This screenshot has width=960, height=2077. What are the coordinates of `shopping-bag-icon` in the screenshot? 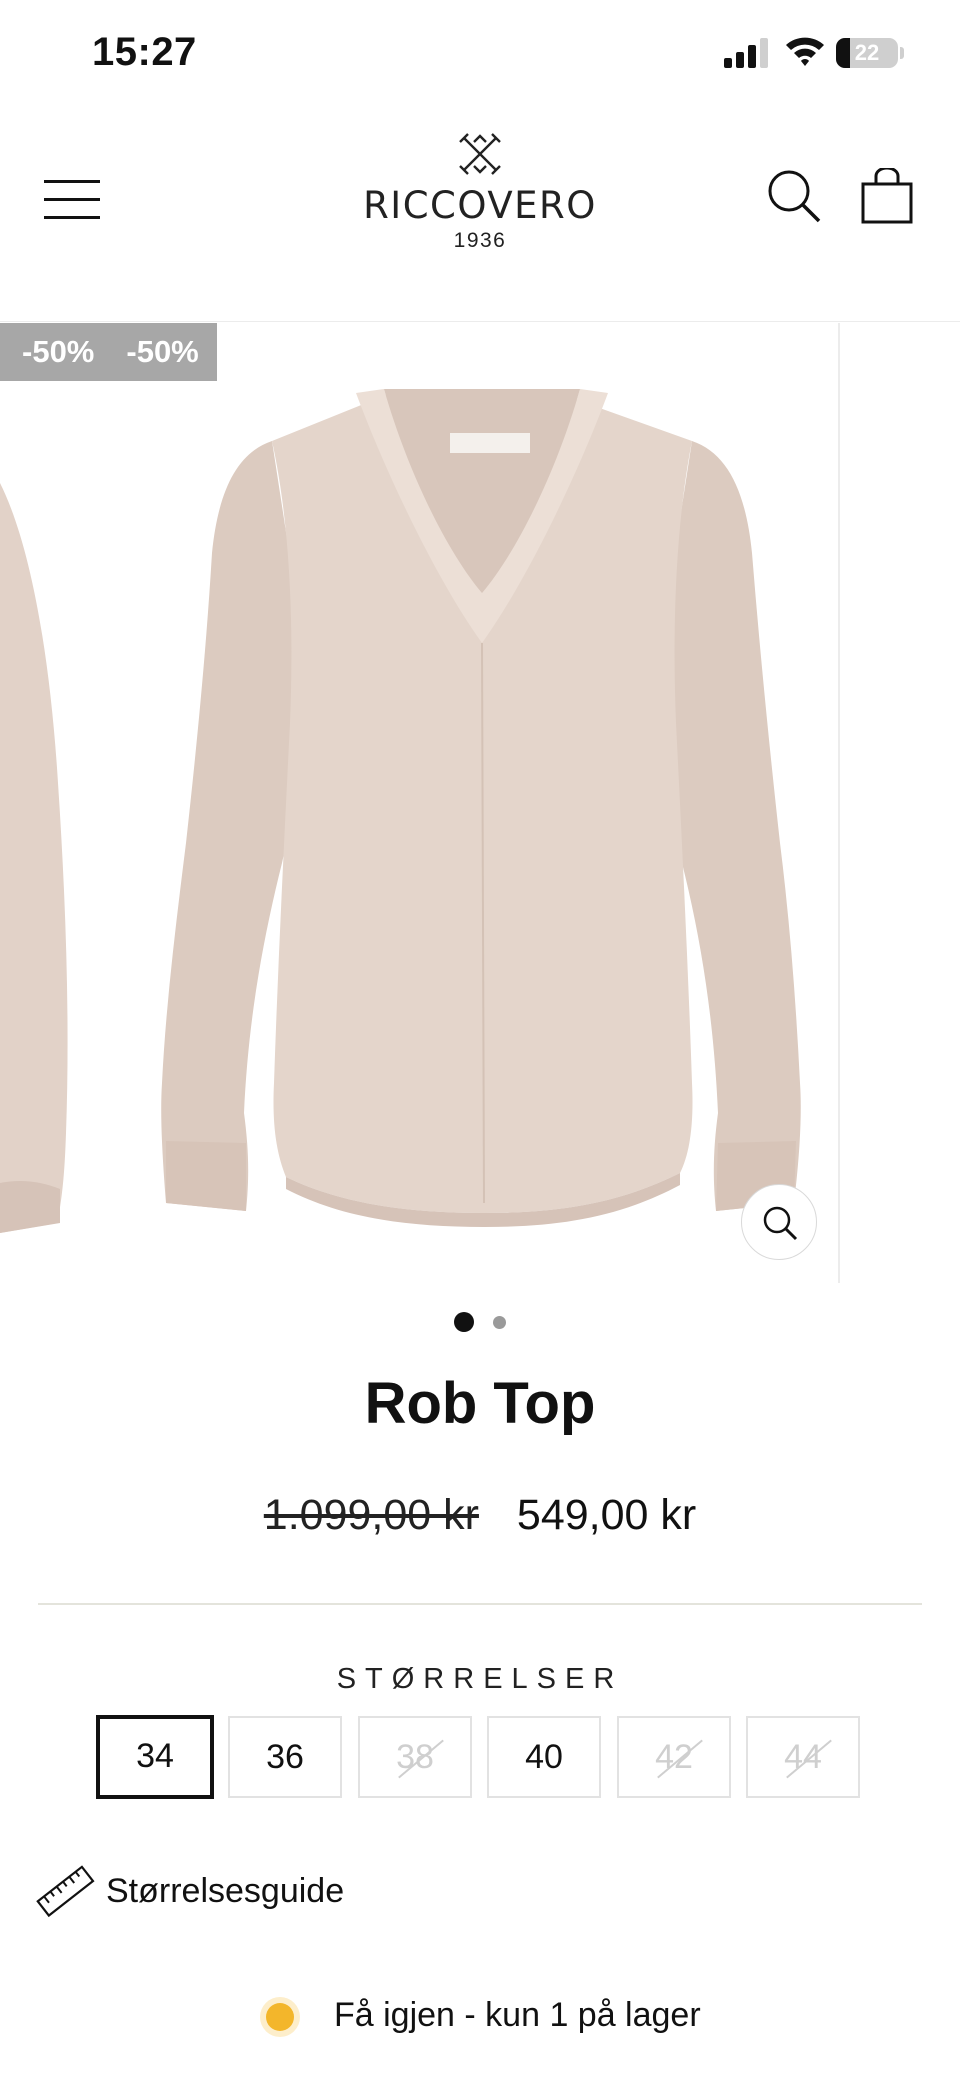 It's located at (887, 196).